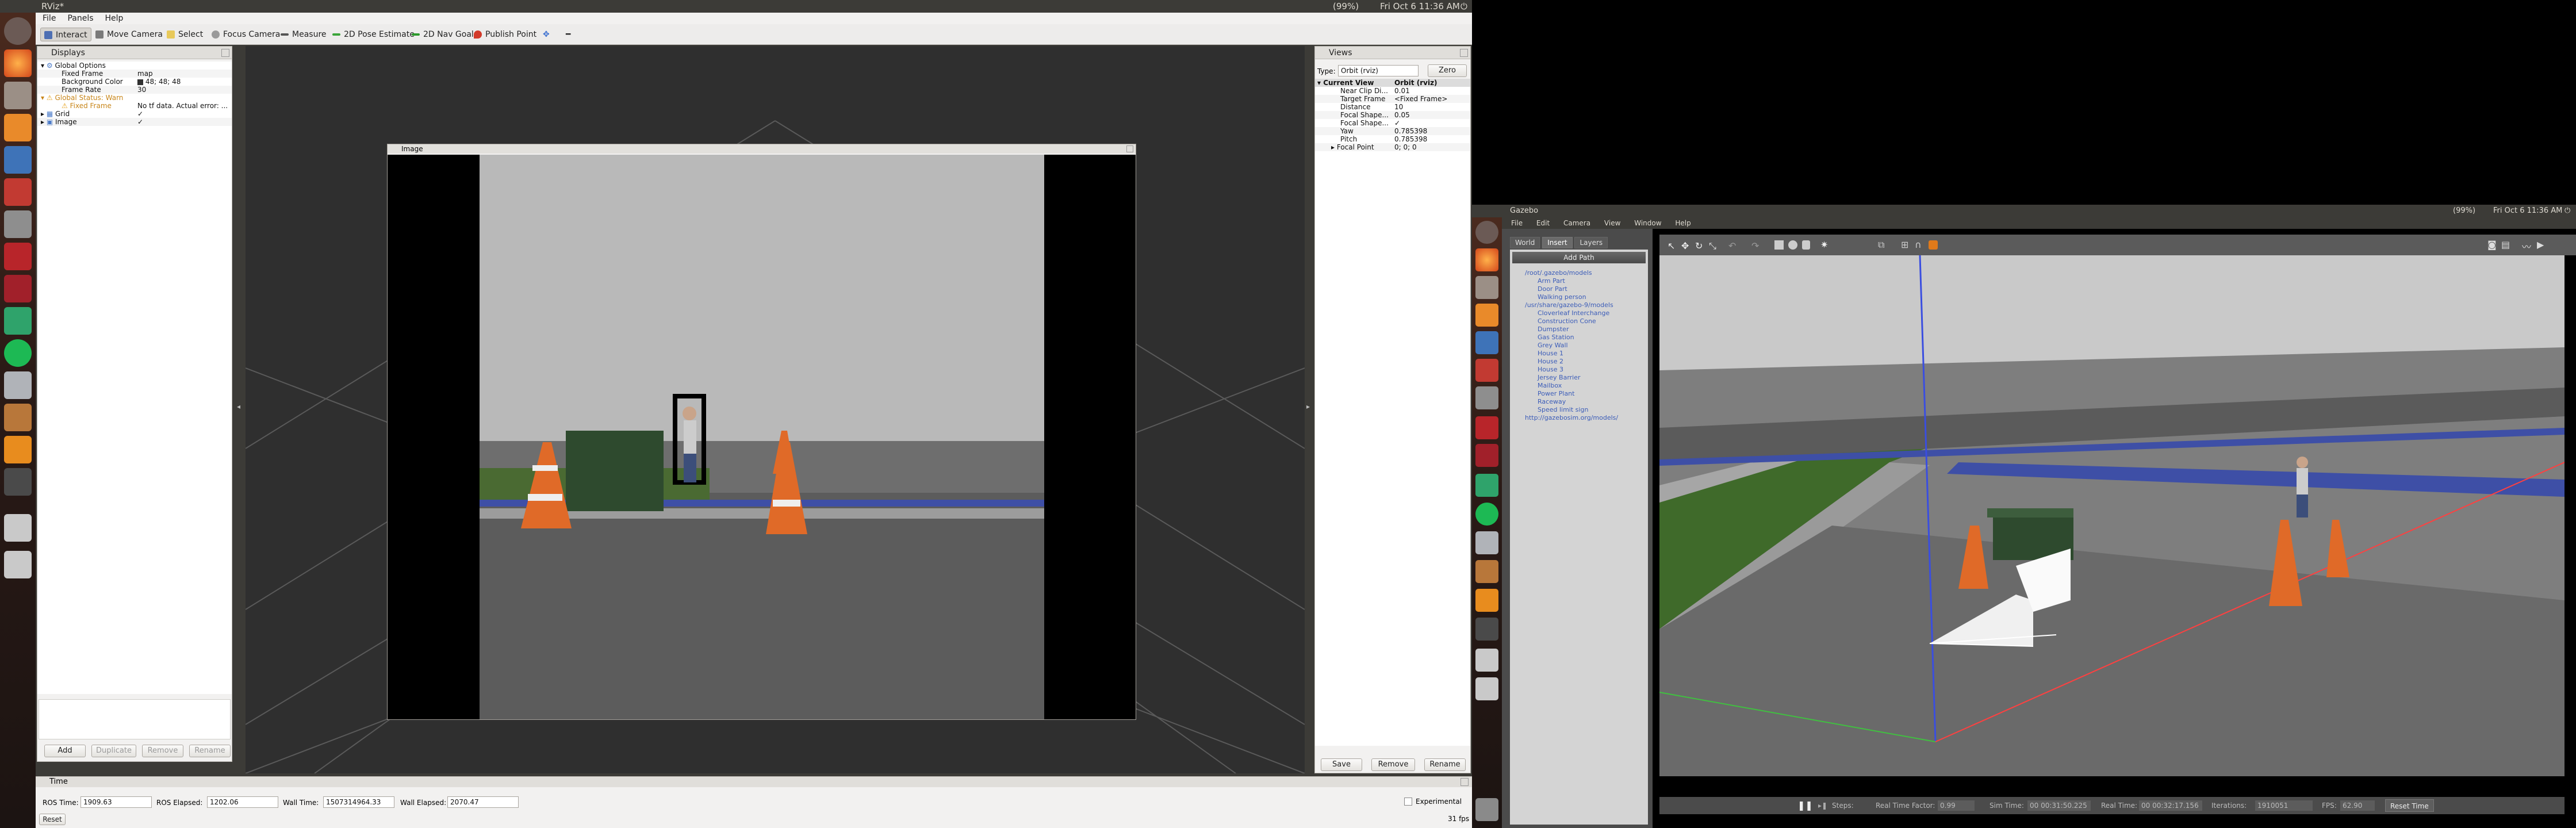  What do you see at coordinates (442, 34) in the screenshot?
I see `nav-goal-tool: 2D Nav Goal` at bounding box center [442, 34].